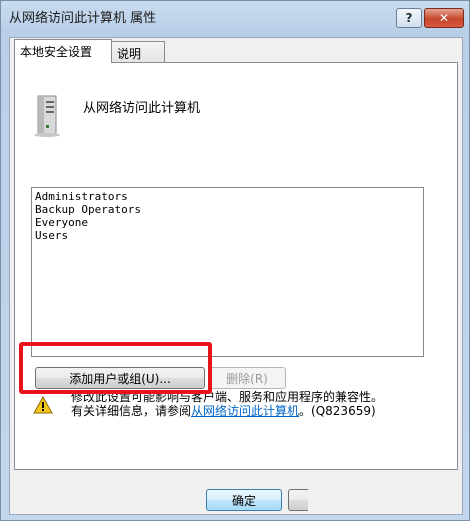 This screenshot has height=521, width=470. I want to click on list-item: Backup Operators, so click(227, 209).